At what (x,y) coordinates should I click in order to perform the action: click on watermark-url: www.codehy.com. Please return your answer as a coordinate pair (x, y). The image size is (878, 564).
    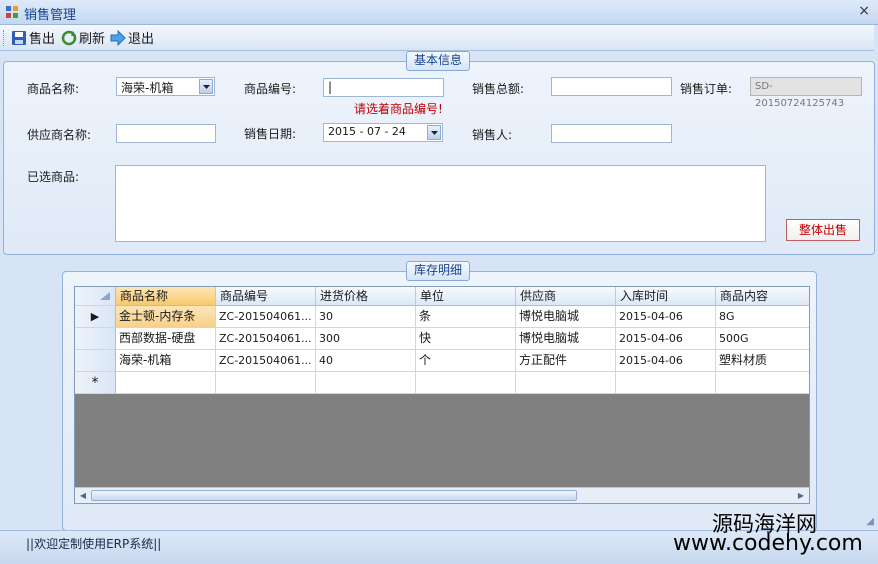
    Looking at the image, I should click on (768, 543).